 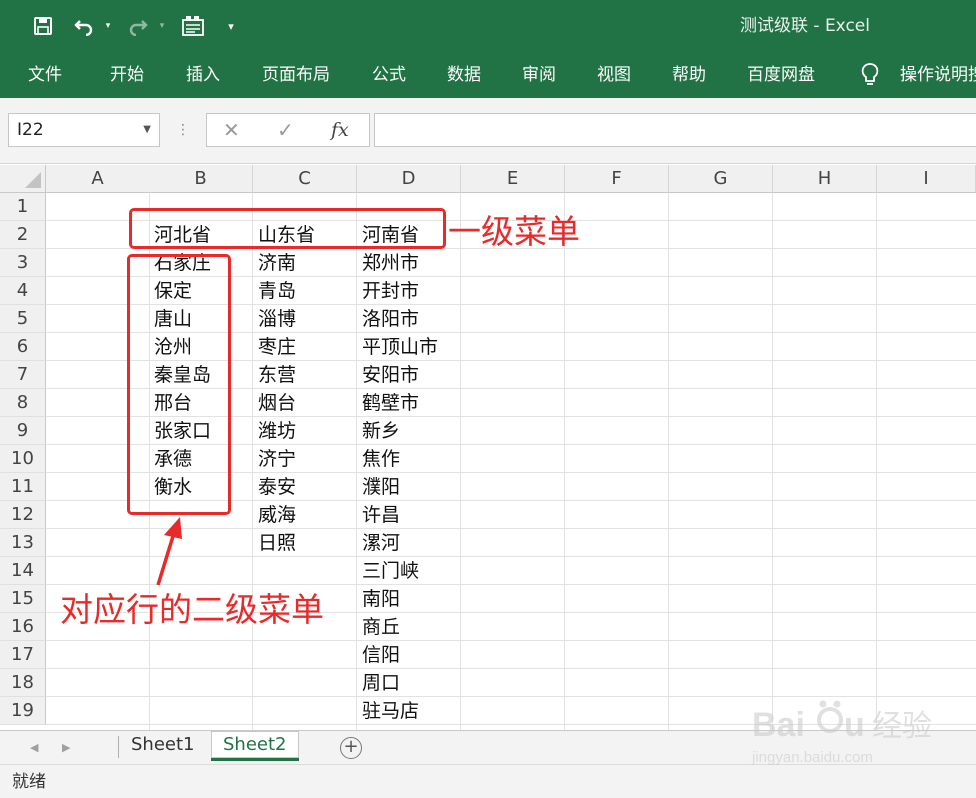 What do you see at coordinates (488, 75) in the screenshot?
I see `ribbon-tabs: 文件 开始 插入 页面布局 公式 数据 审阅 视图 帮助 百度网盘 操作说明搜索` at bounding box center [488, 75].